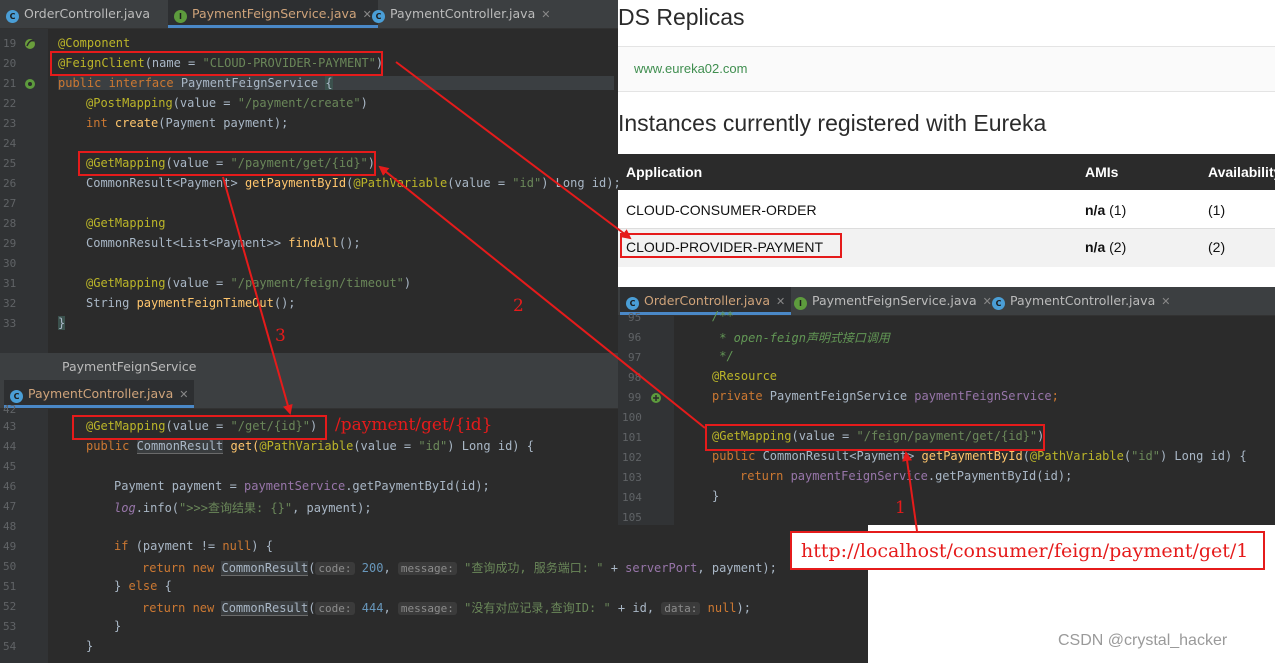  What do you see at coordinates (143, 586) in the screenshot?
I see `code-line-51: } else {` at bounding box center [143, 586].